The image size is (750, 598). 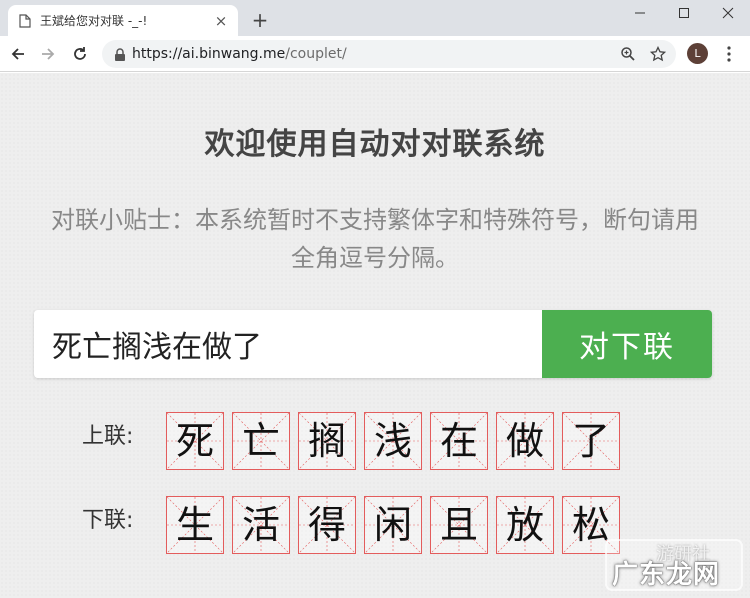 I want to click on browser-tab: 王斌给您对对联 -_-! ×, so click(x=123, y=20).